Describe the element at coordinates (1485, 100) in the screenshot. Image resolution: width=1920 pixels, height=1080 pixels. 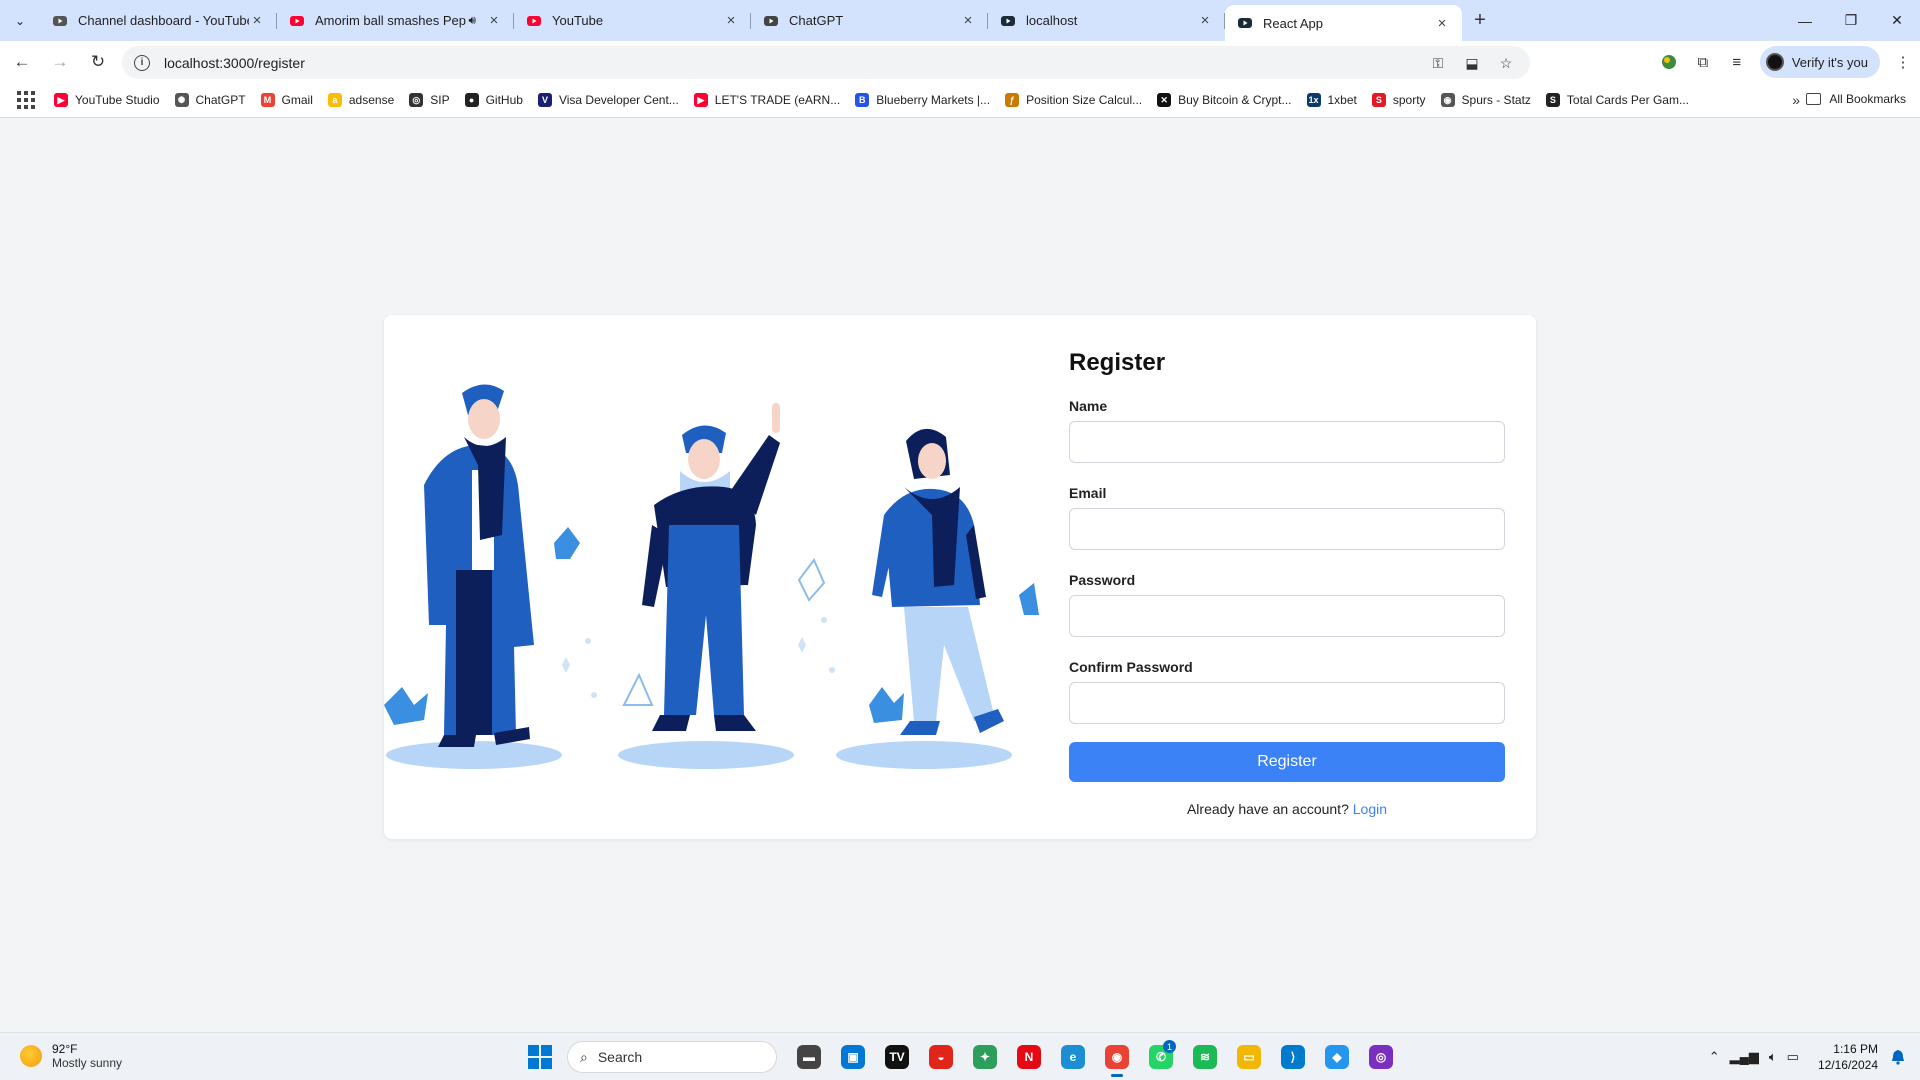
I see `bookmark-item: ◉ Spurs - Statz` at that location.